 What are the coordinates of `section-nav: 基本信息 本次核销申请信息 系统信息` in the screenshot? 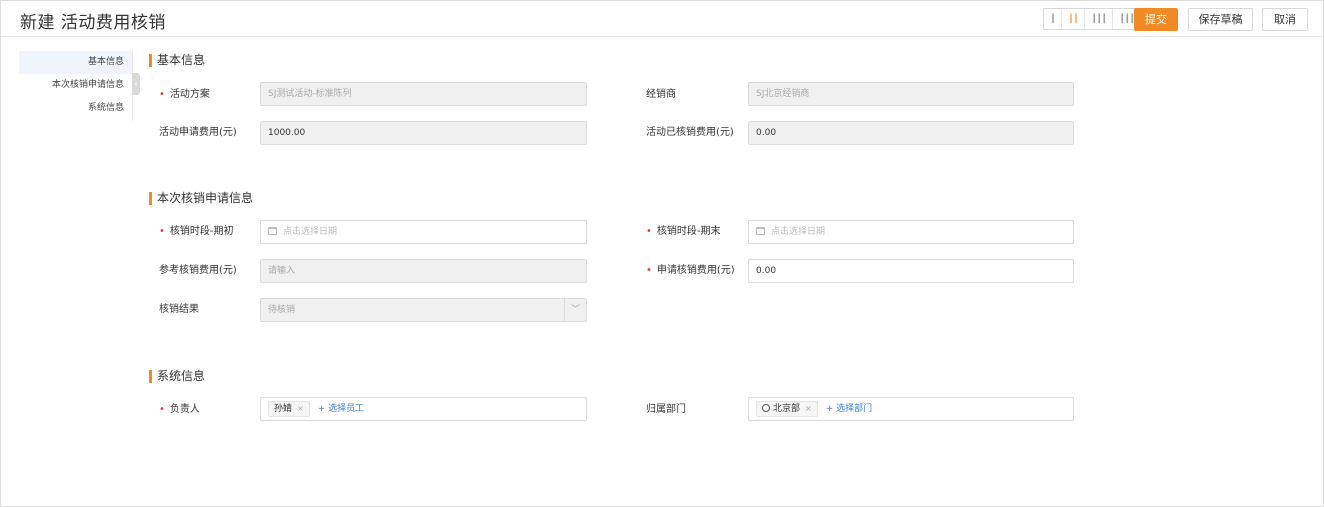 It's located at (76, 86).